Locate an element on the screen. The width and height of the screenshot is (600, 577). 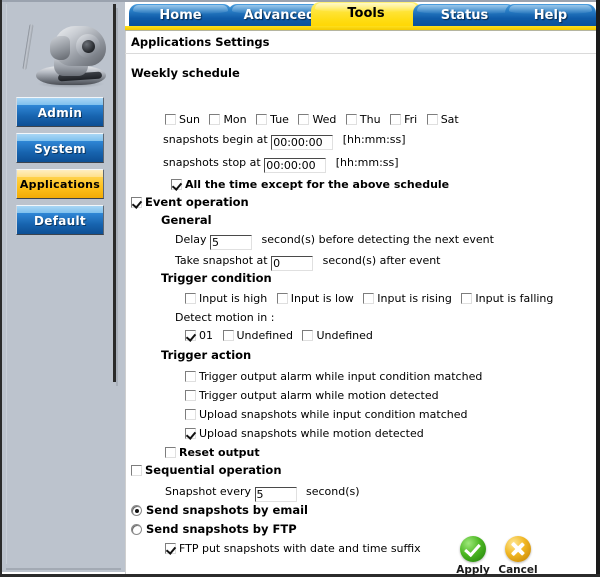
cancel-button: Cancel is located at coordinates (518, 556).